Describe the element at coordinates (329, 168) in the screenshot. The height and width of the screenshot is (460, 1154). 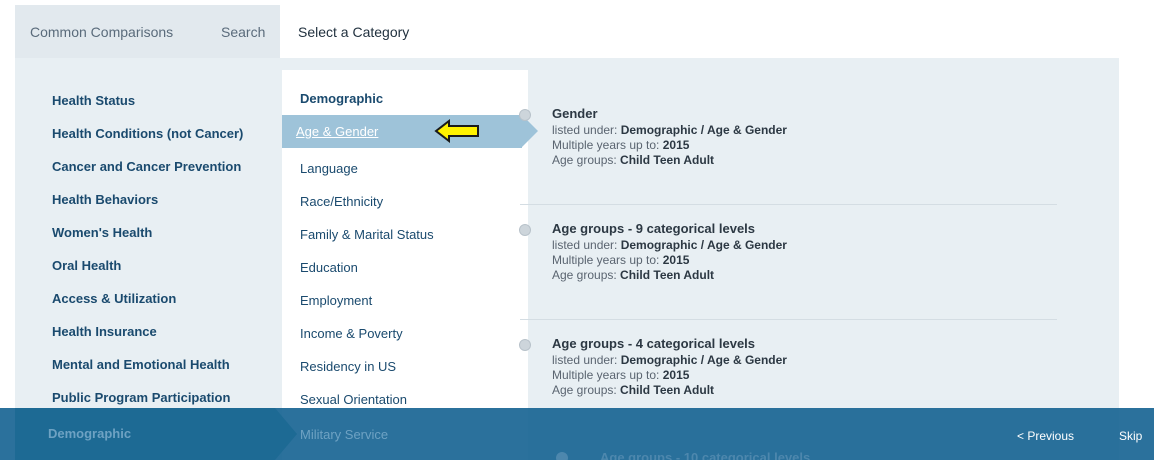
I see `subcategory-language: Language` at that location.